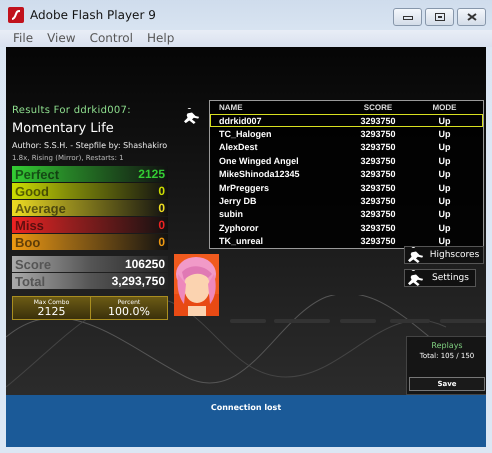  What do you see at coordinates (444, 255) in the screenshot?
I see `menu-button: Highscores` at bounding box center [444, 255].